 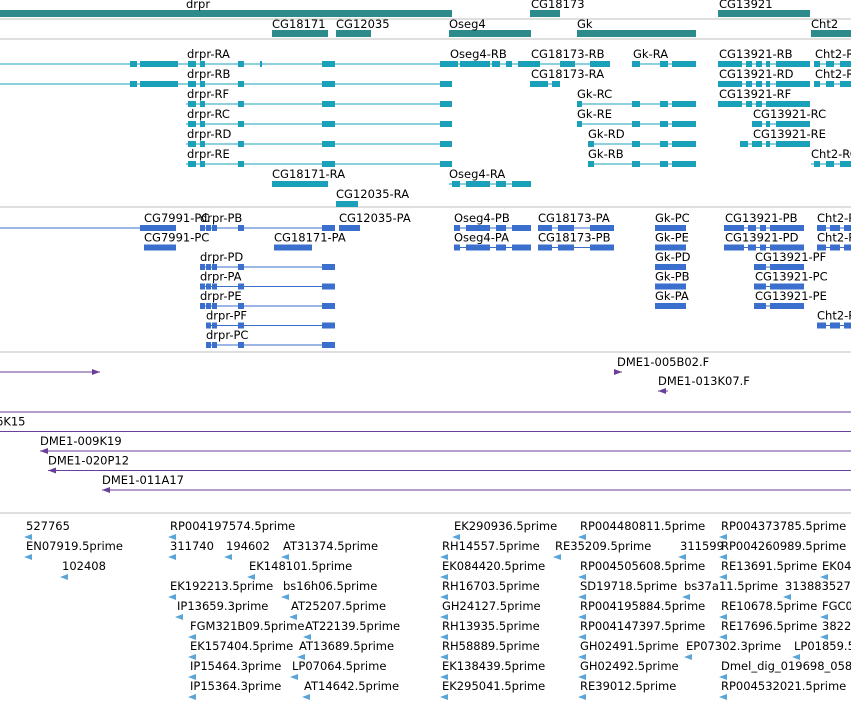 I want to click on protein-label: drpr-PB, so click(x=221, y=218).